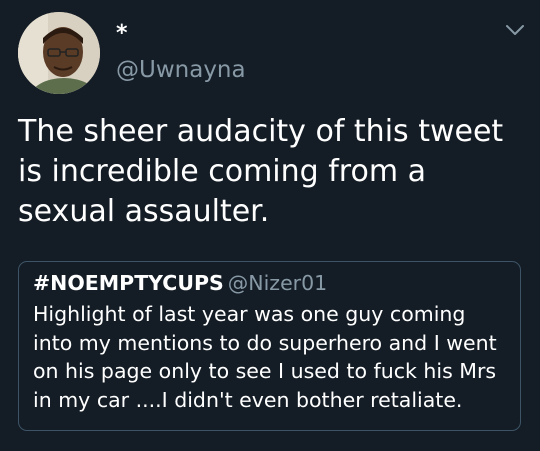 This screenshot has width=540, height=451. I want to click on quoted-tweet-header: #NOEMPTYCUPS @Nizer01, so click(270, 283).